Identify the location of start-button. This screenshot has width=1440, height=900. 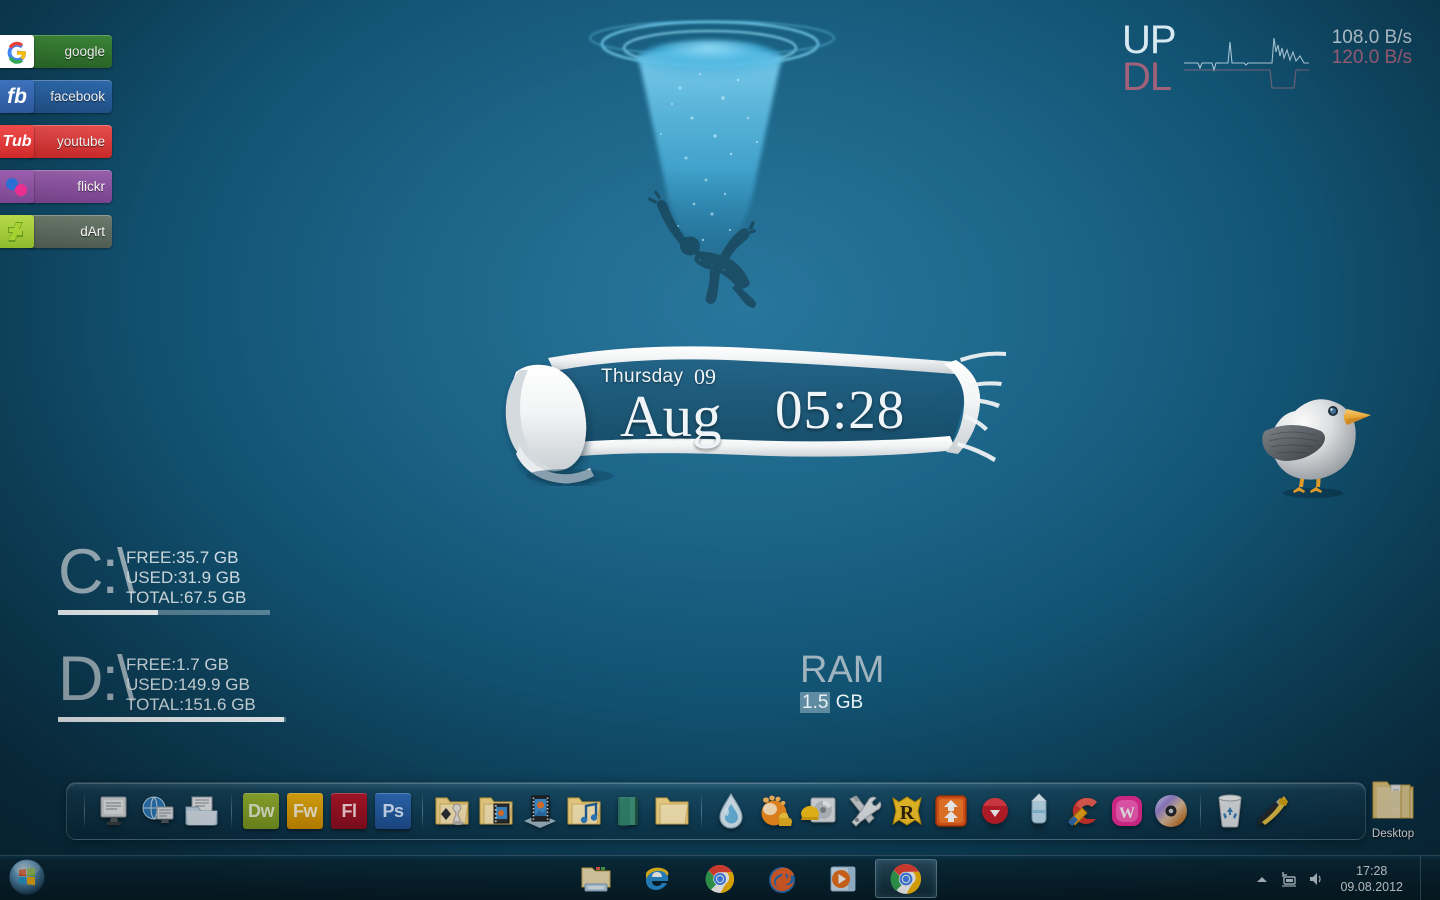
(27, 877).